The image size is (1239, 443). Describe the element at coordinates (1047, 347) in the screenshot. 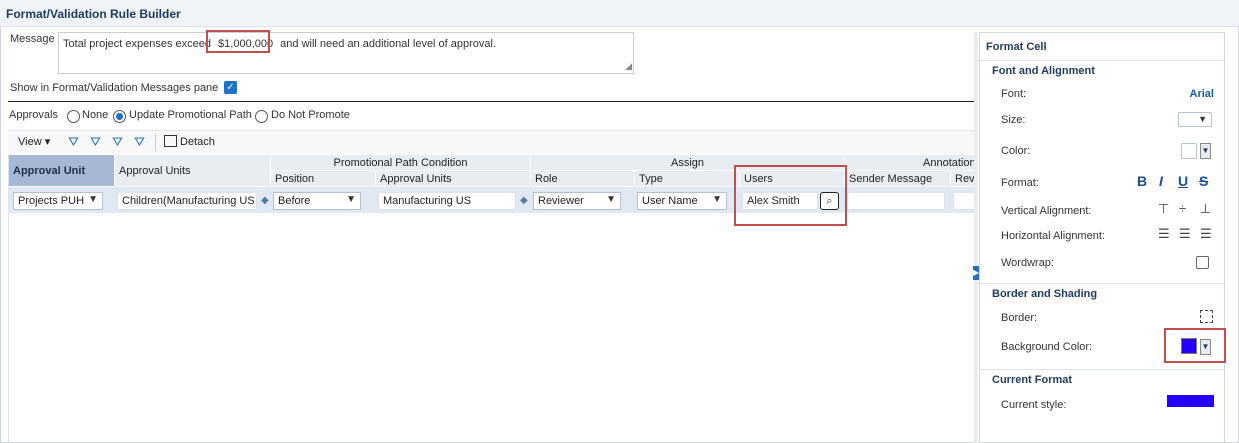

I see `background-color-label: Background Color:` at that location.